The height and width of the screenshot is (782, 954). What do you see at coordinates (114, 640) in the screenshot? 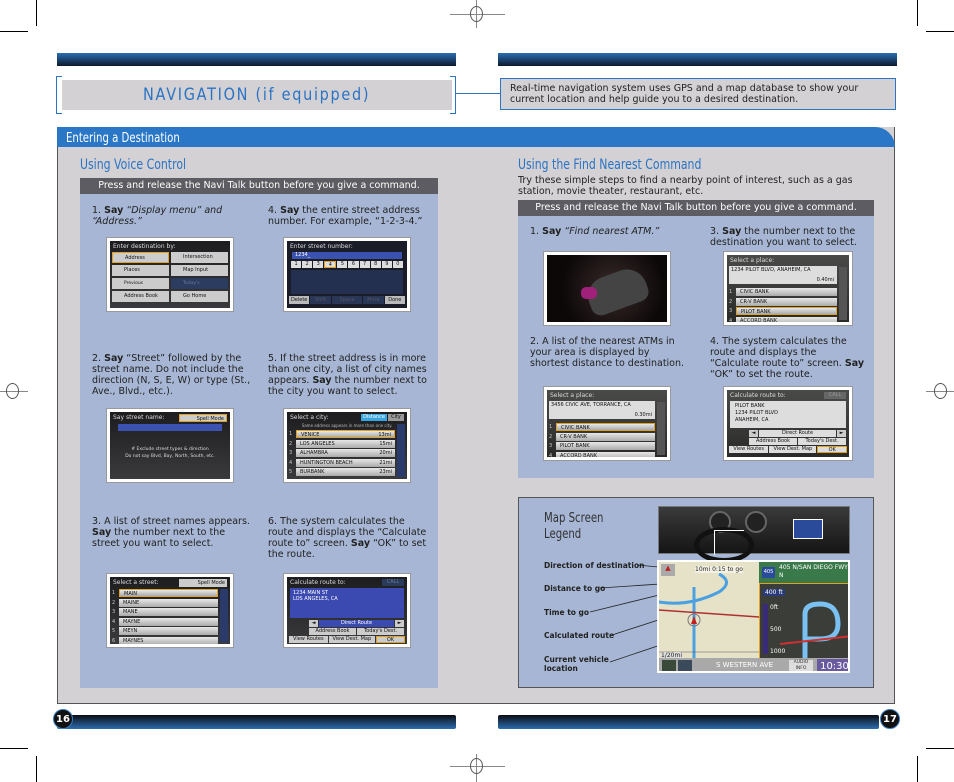
I see `row-number: 6` at bounding box center [114, 640].